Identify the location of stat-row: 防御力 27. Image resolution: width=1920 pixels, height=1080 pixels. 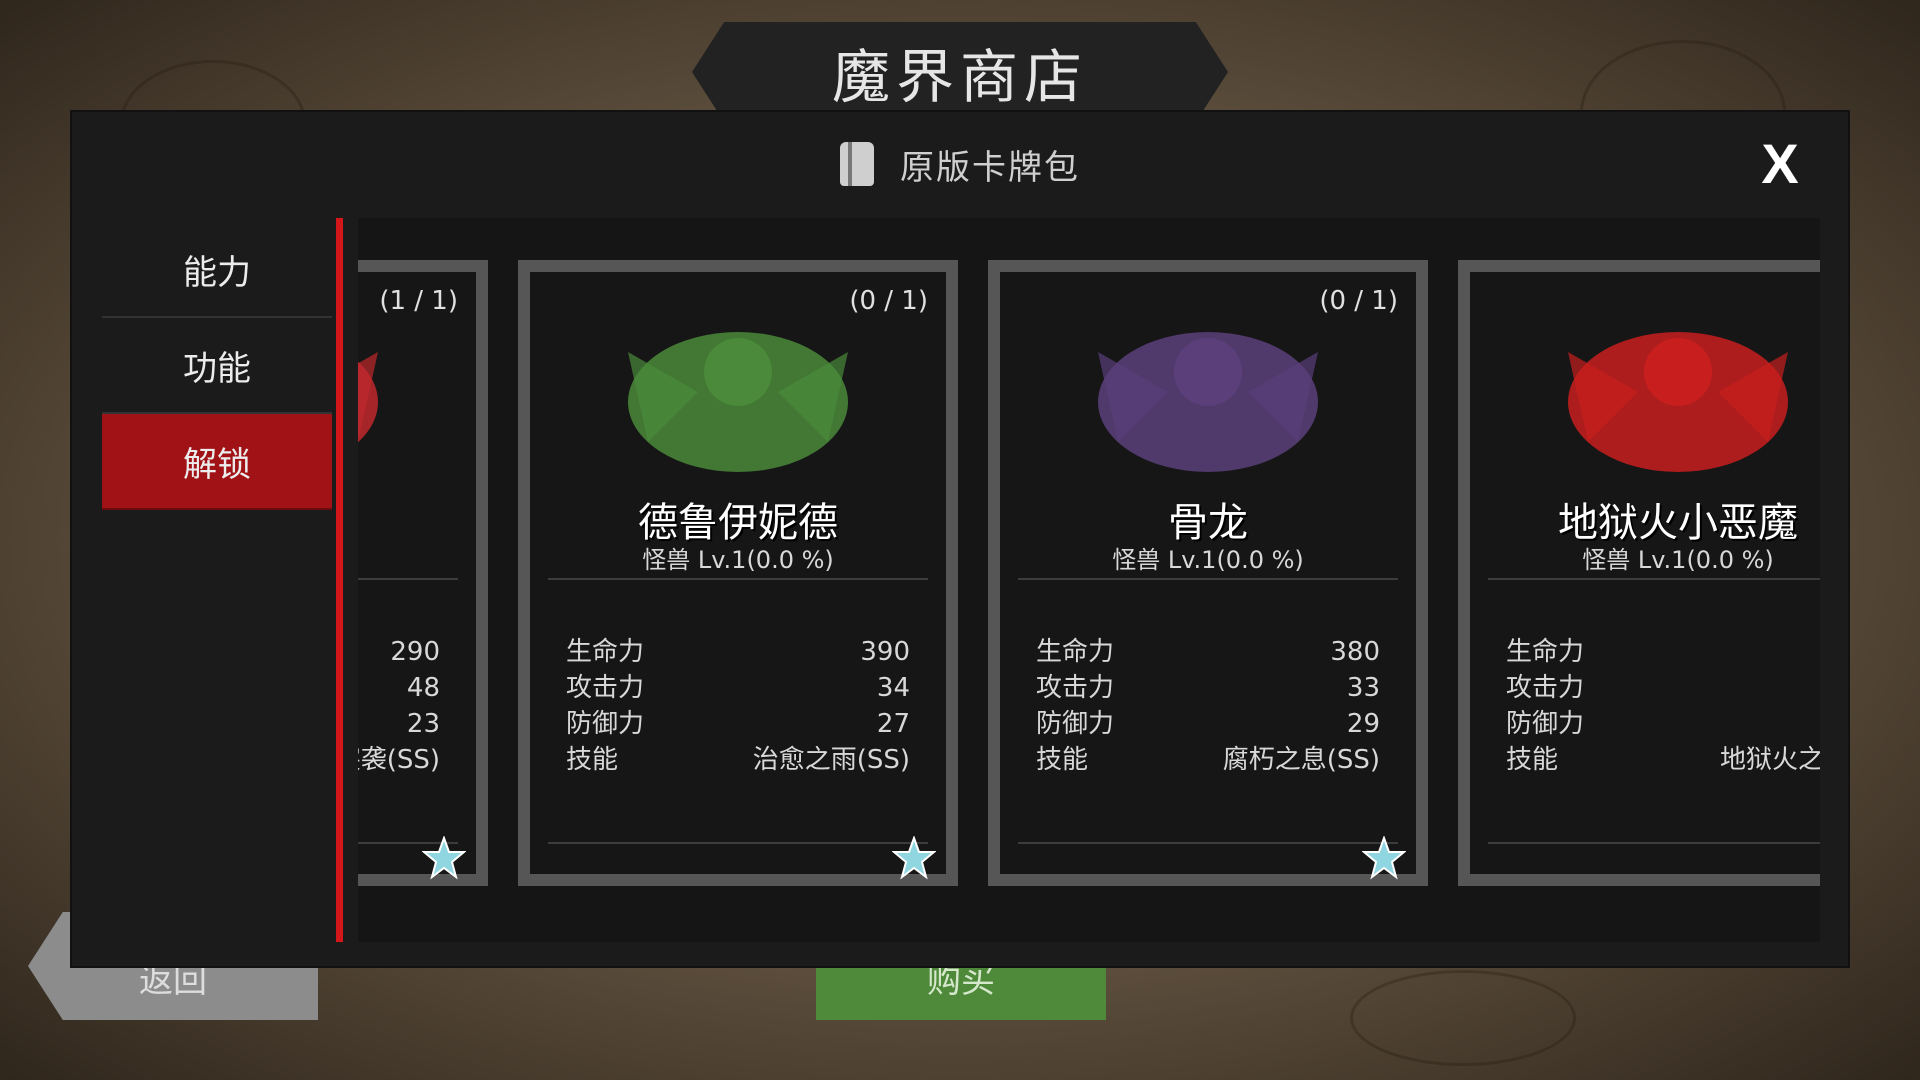
(738, 724).